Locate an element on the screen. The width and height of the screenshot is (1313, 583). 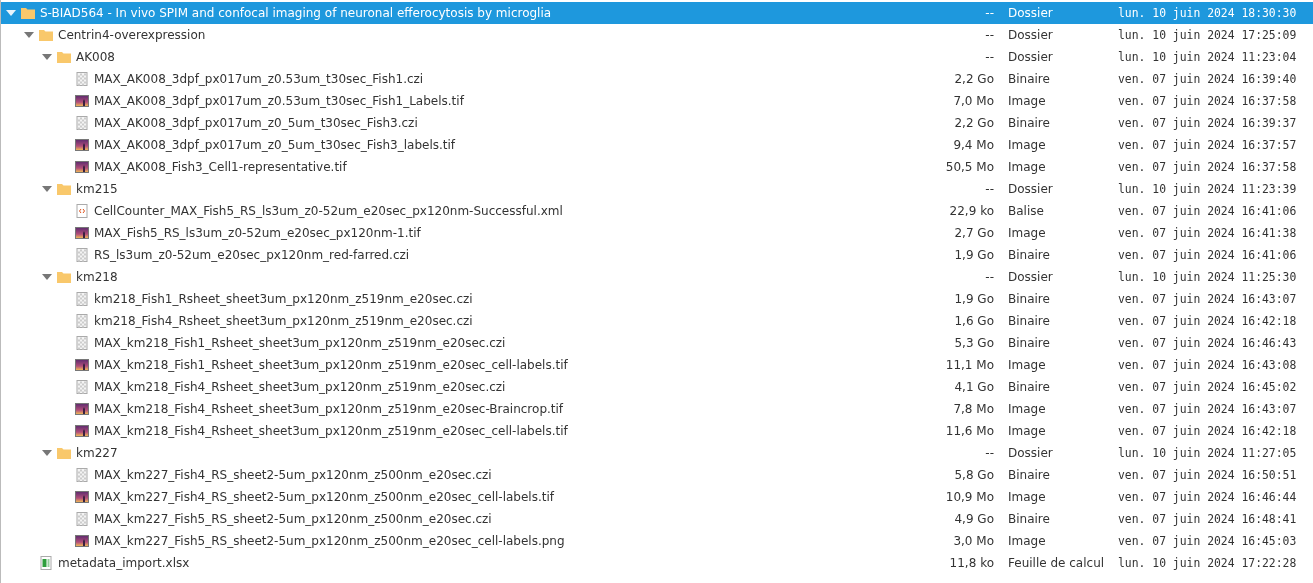
modified-date: lun. 10 juin 2024 17:25:09 is located at coordinates (1208, 35).